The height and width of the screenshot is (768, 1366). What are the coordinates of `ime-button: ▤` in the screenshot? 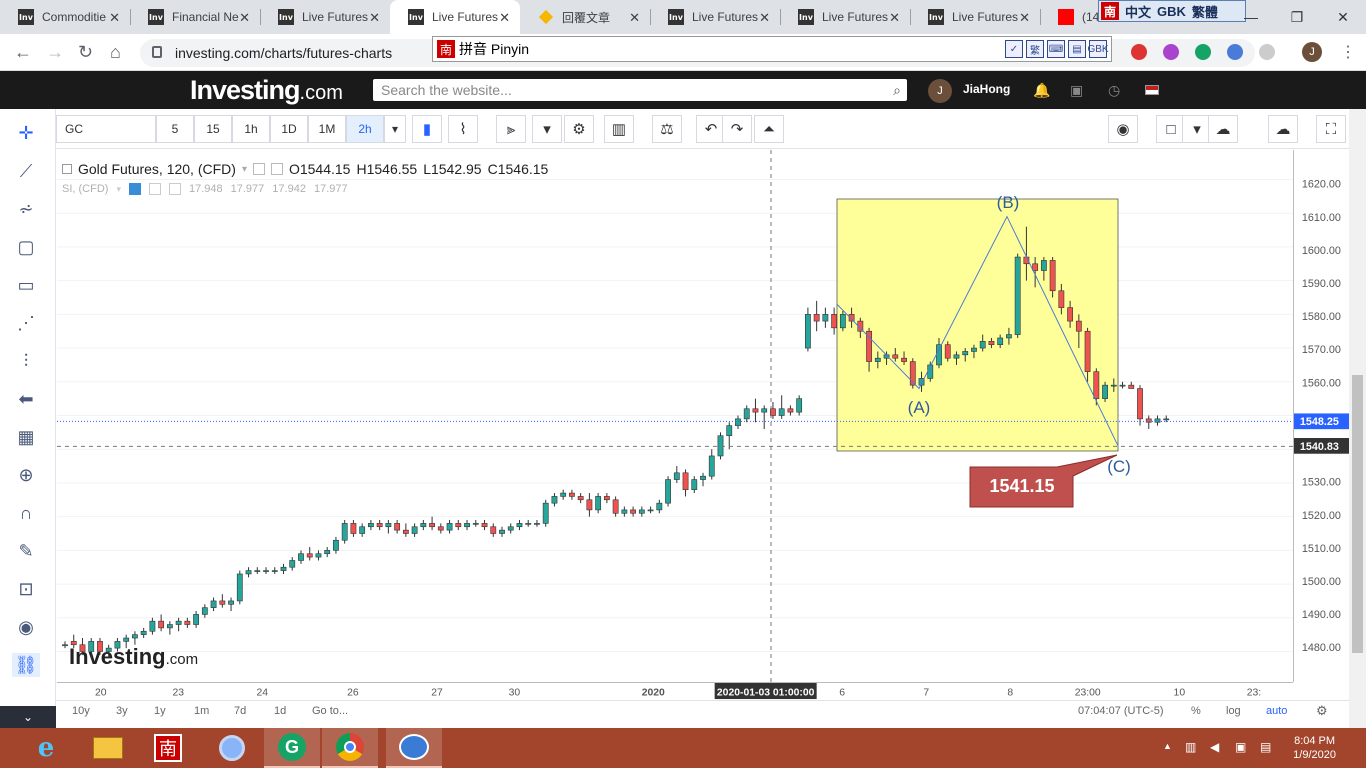 It's located at (1077, 49).